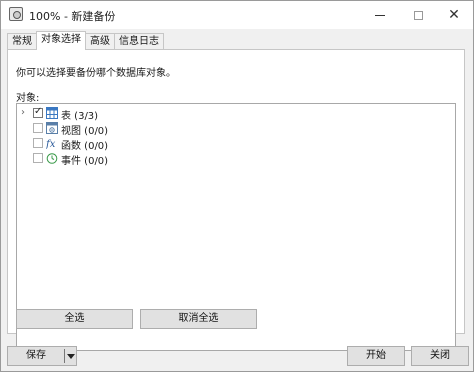  I want to click on deselect-all-button: 取消全选, so click(198, 319).